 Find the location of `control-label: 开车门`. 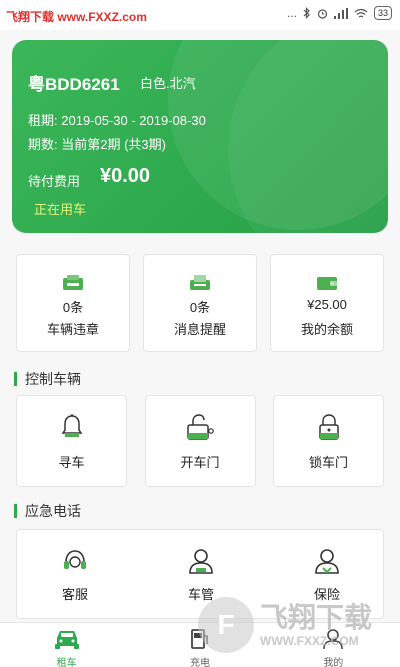

control-label: 开车门 is located at coordinates (200, 462).